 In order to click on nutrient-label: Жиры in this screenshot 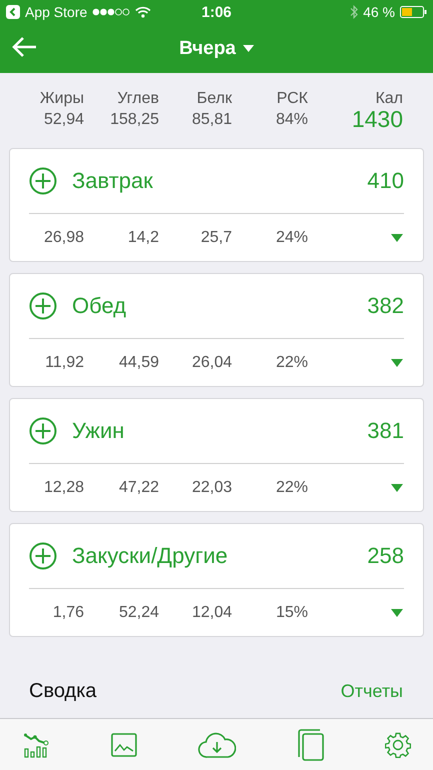, I will do `click(61, 99)`.